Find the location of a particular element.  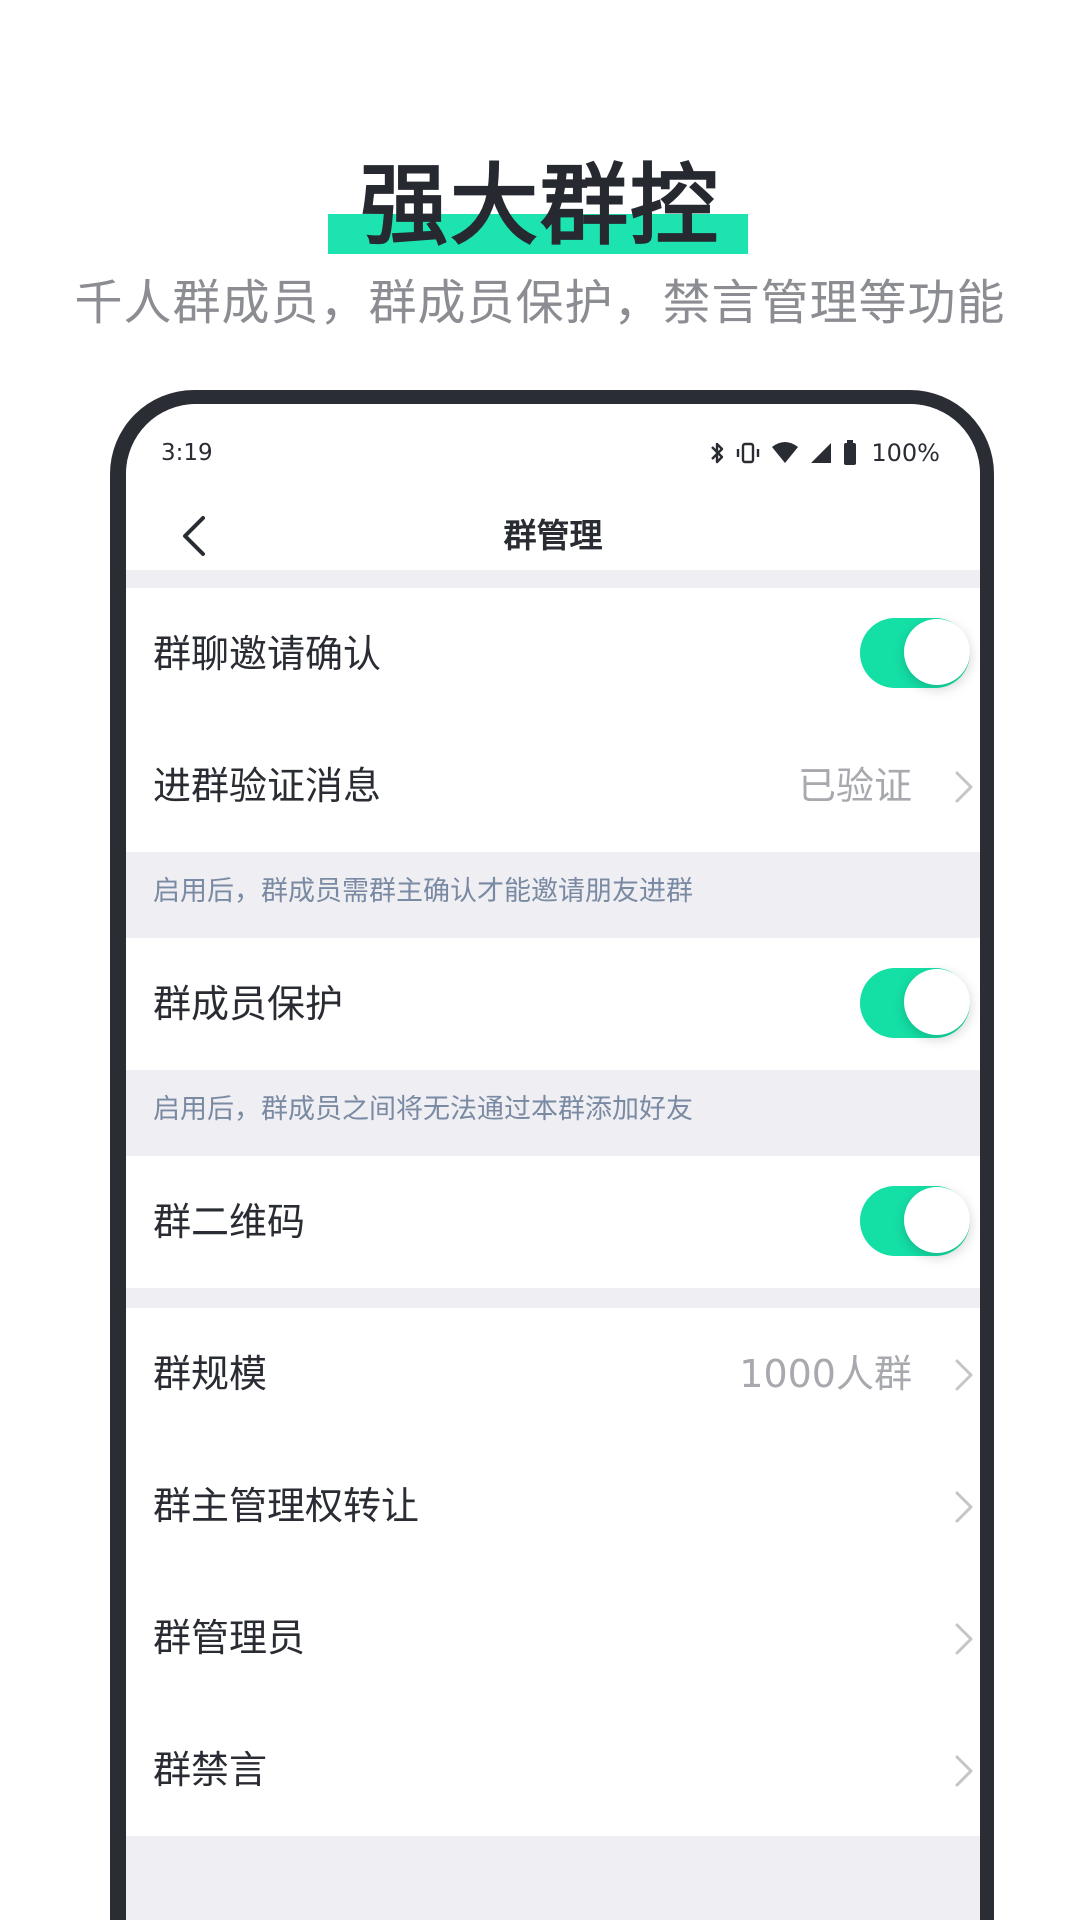

row-label: 群二维码 is located at coordinates (229, 1222).